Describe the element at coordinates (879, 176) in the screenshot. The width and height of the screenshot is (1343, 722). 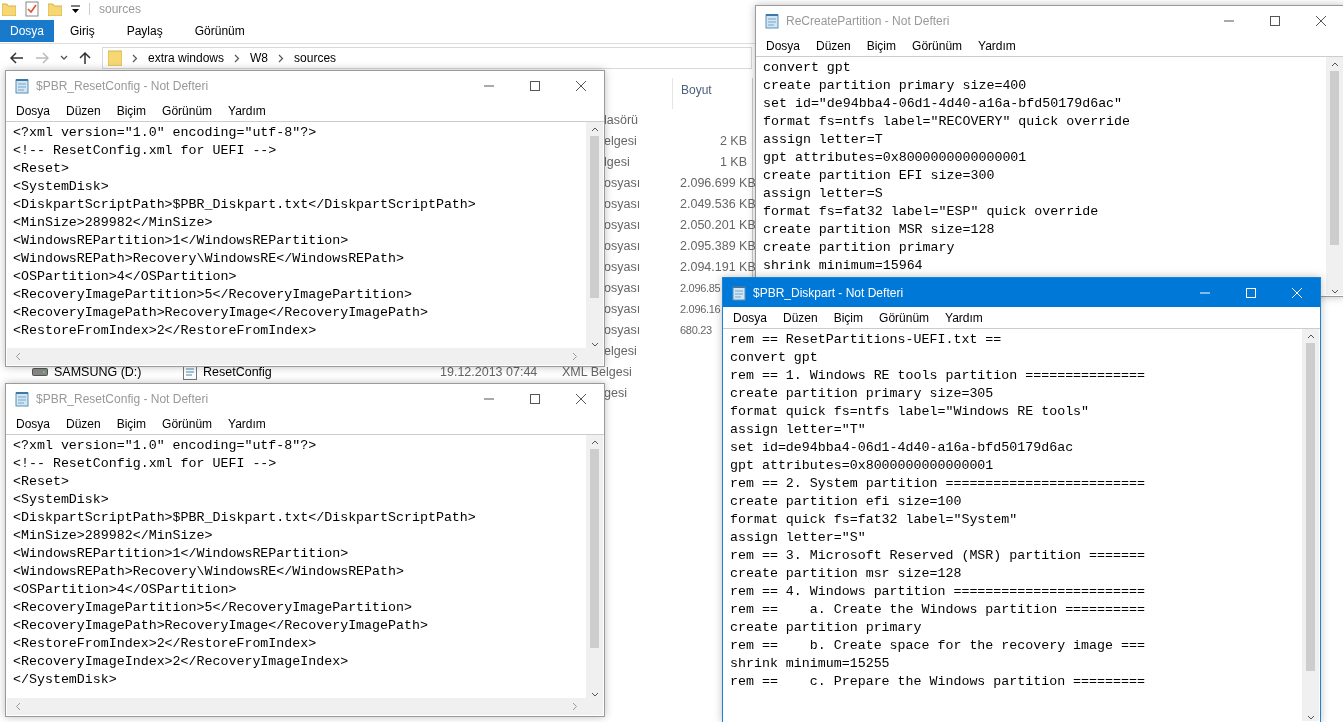
I see `text-line: create partition EFI size=300` at that location.